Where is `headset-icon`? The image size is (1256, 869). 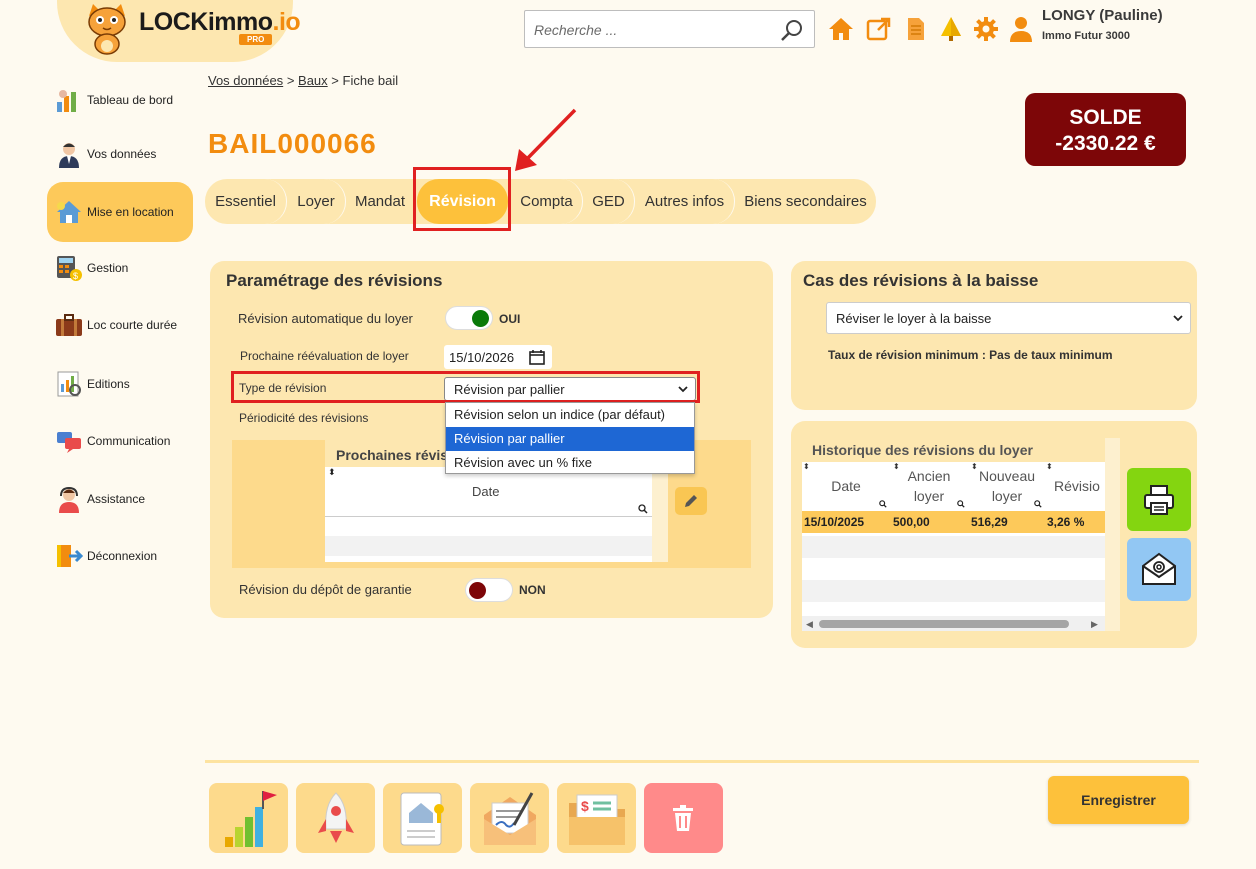
headset-icon is located at coordinates (69, 499).